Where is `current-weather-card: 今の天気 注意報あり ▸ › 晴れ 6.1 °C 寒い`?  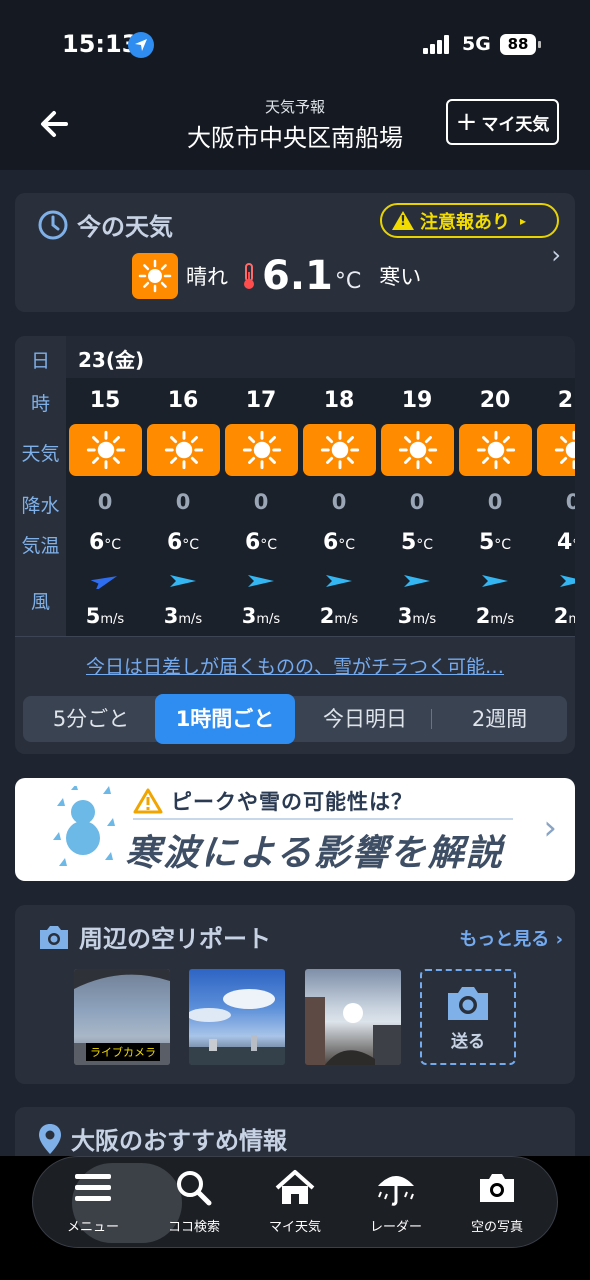 current-weather-card: 今の天気 注意報あり ▸ › 晴れ 6.1 °C 寒い is located at coordinates (295, 252).